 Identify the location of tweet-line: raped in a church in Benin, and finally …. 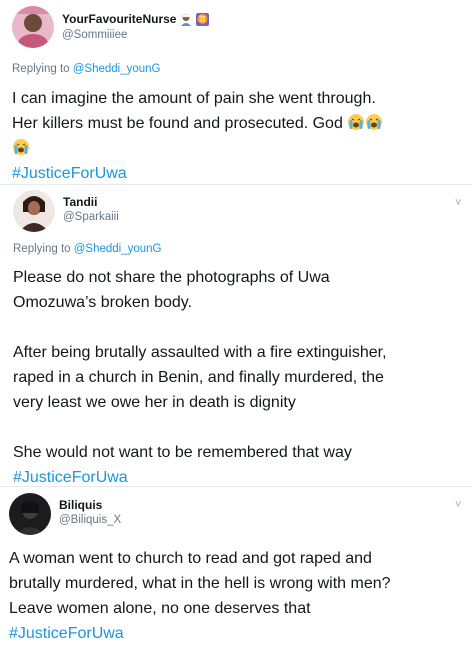
(198, 377).